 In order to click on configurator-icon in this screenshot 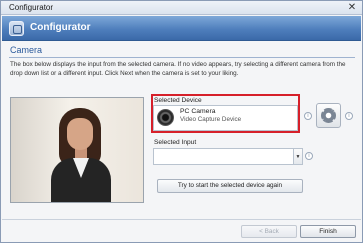, I will do `click(16, 28)`.